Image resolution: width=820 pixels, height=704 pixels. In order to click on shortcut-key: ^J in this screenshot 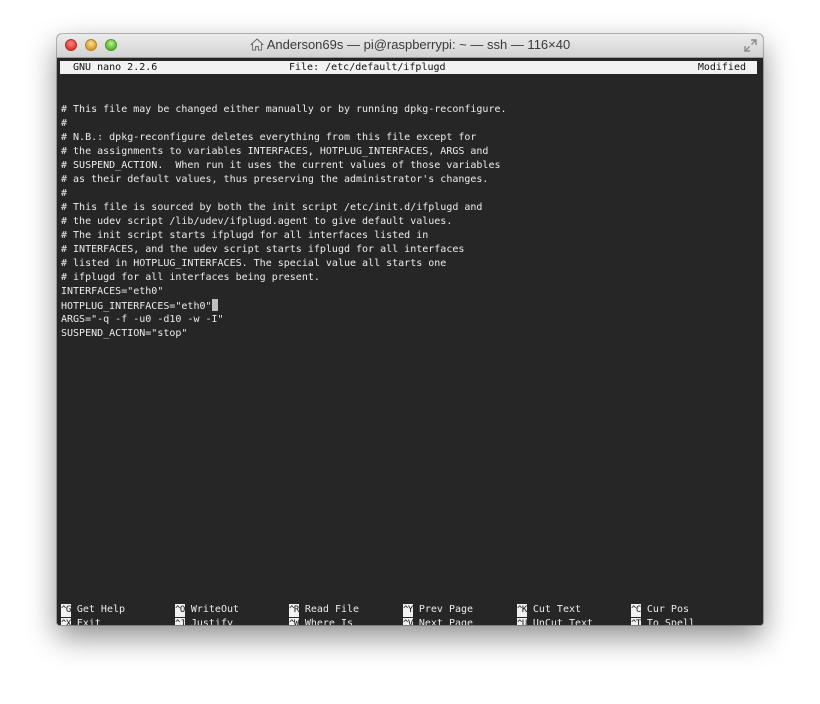, I will do `click(180, 621)`.